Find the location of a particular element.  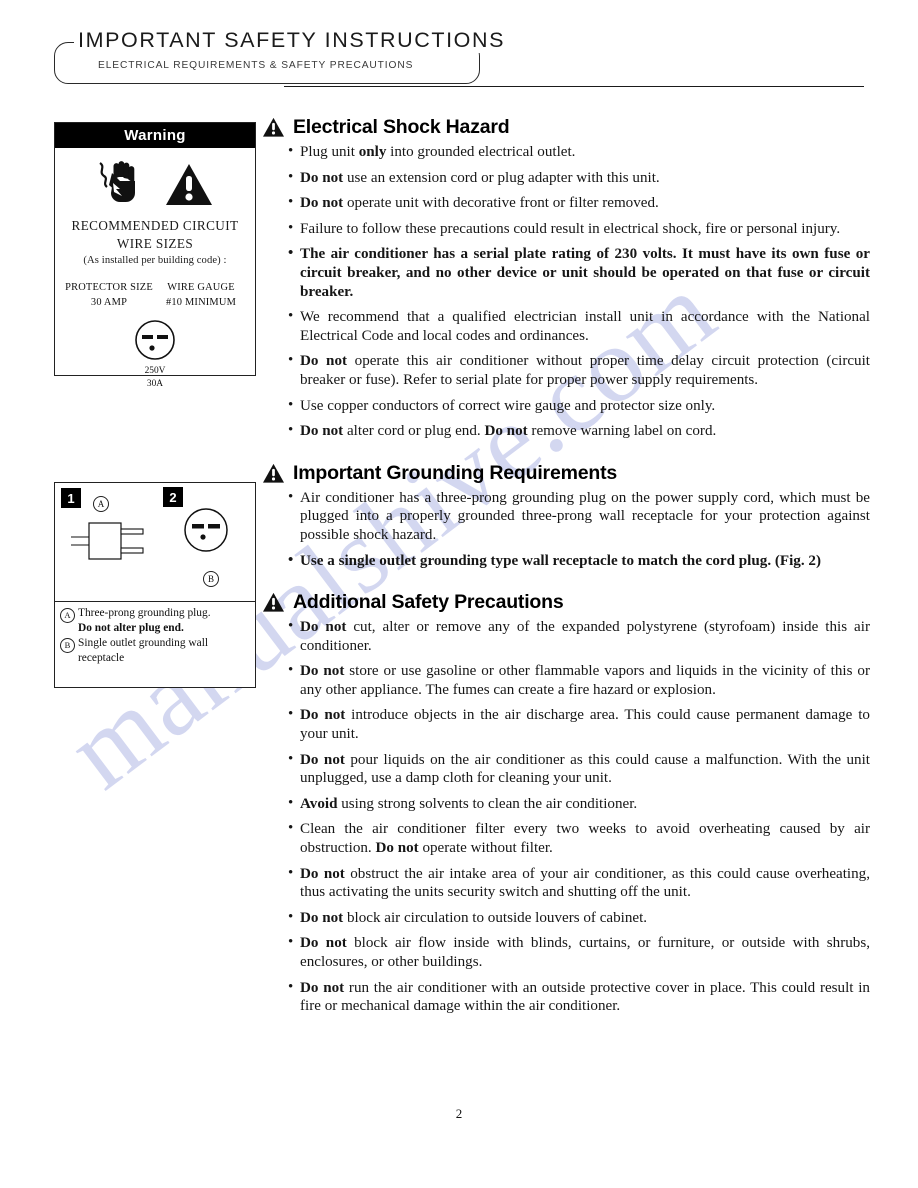

outlet-amperage-label: 30A is located at coordinates (155, 384).